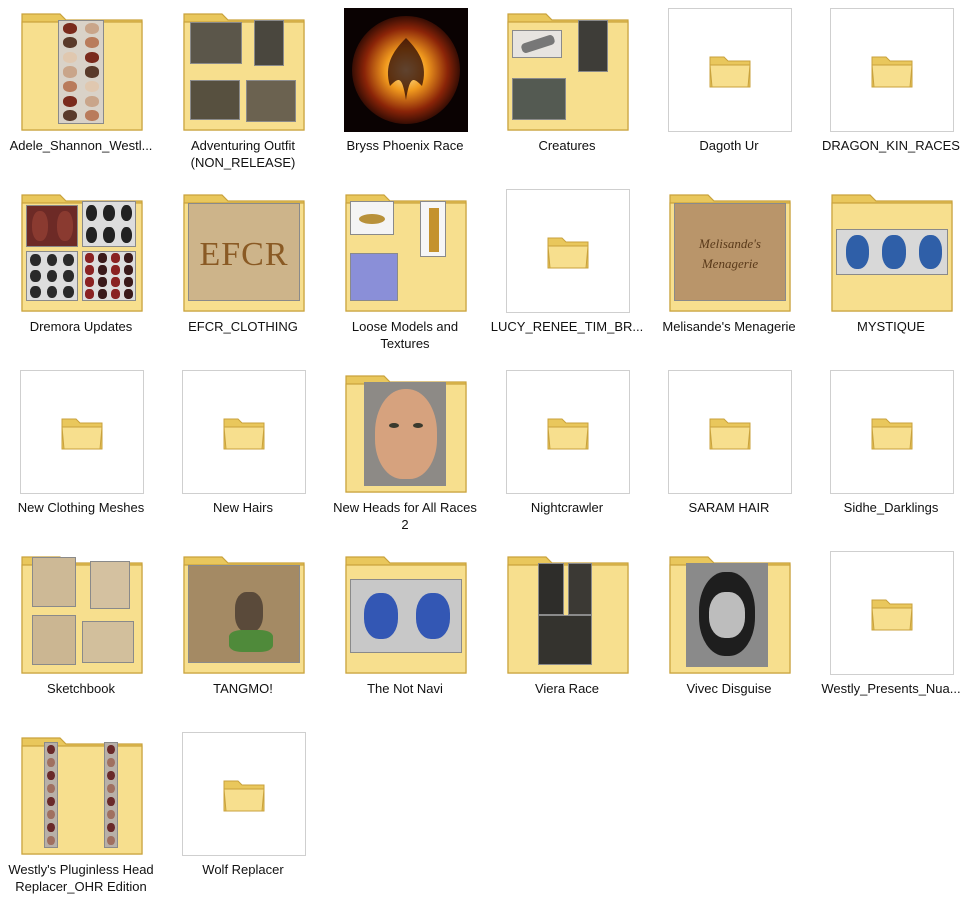  I want to click on preview-melisande-text: Melisande's Menagerie, so click(730, 253).